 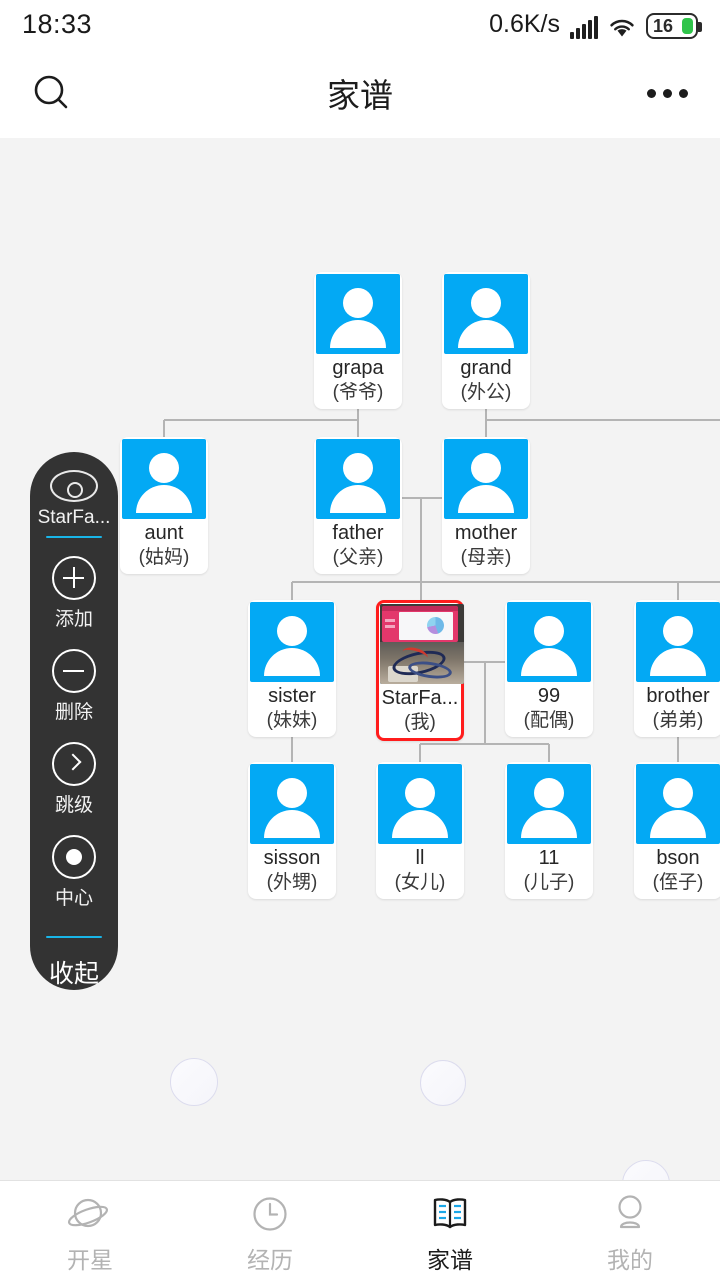 What do you see at coordinates (358, 557) in the screenshot?
I see `node-relation: (父亲)` at bounding box center [358, 557].